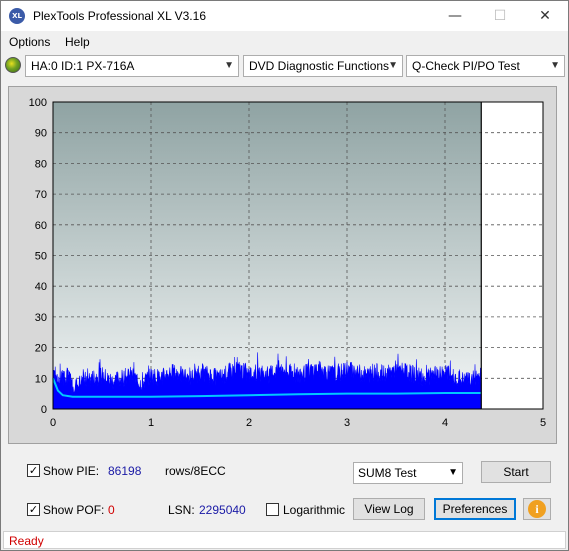 Image resolution: width=569 pixels, height=551 pixels. I want to click on x-tick-label: 1, so click(151, 423).